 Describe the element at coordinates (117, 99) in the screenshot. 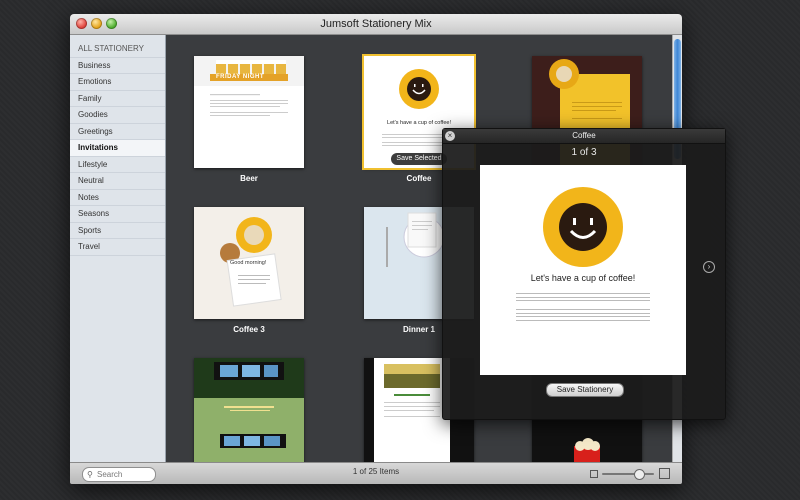

I see `sidebar-item-family: Family` at that location.